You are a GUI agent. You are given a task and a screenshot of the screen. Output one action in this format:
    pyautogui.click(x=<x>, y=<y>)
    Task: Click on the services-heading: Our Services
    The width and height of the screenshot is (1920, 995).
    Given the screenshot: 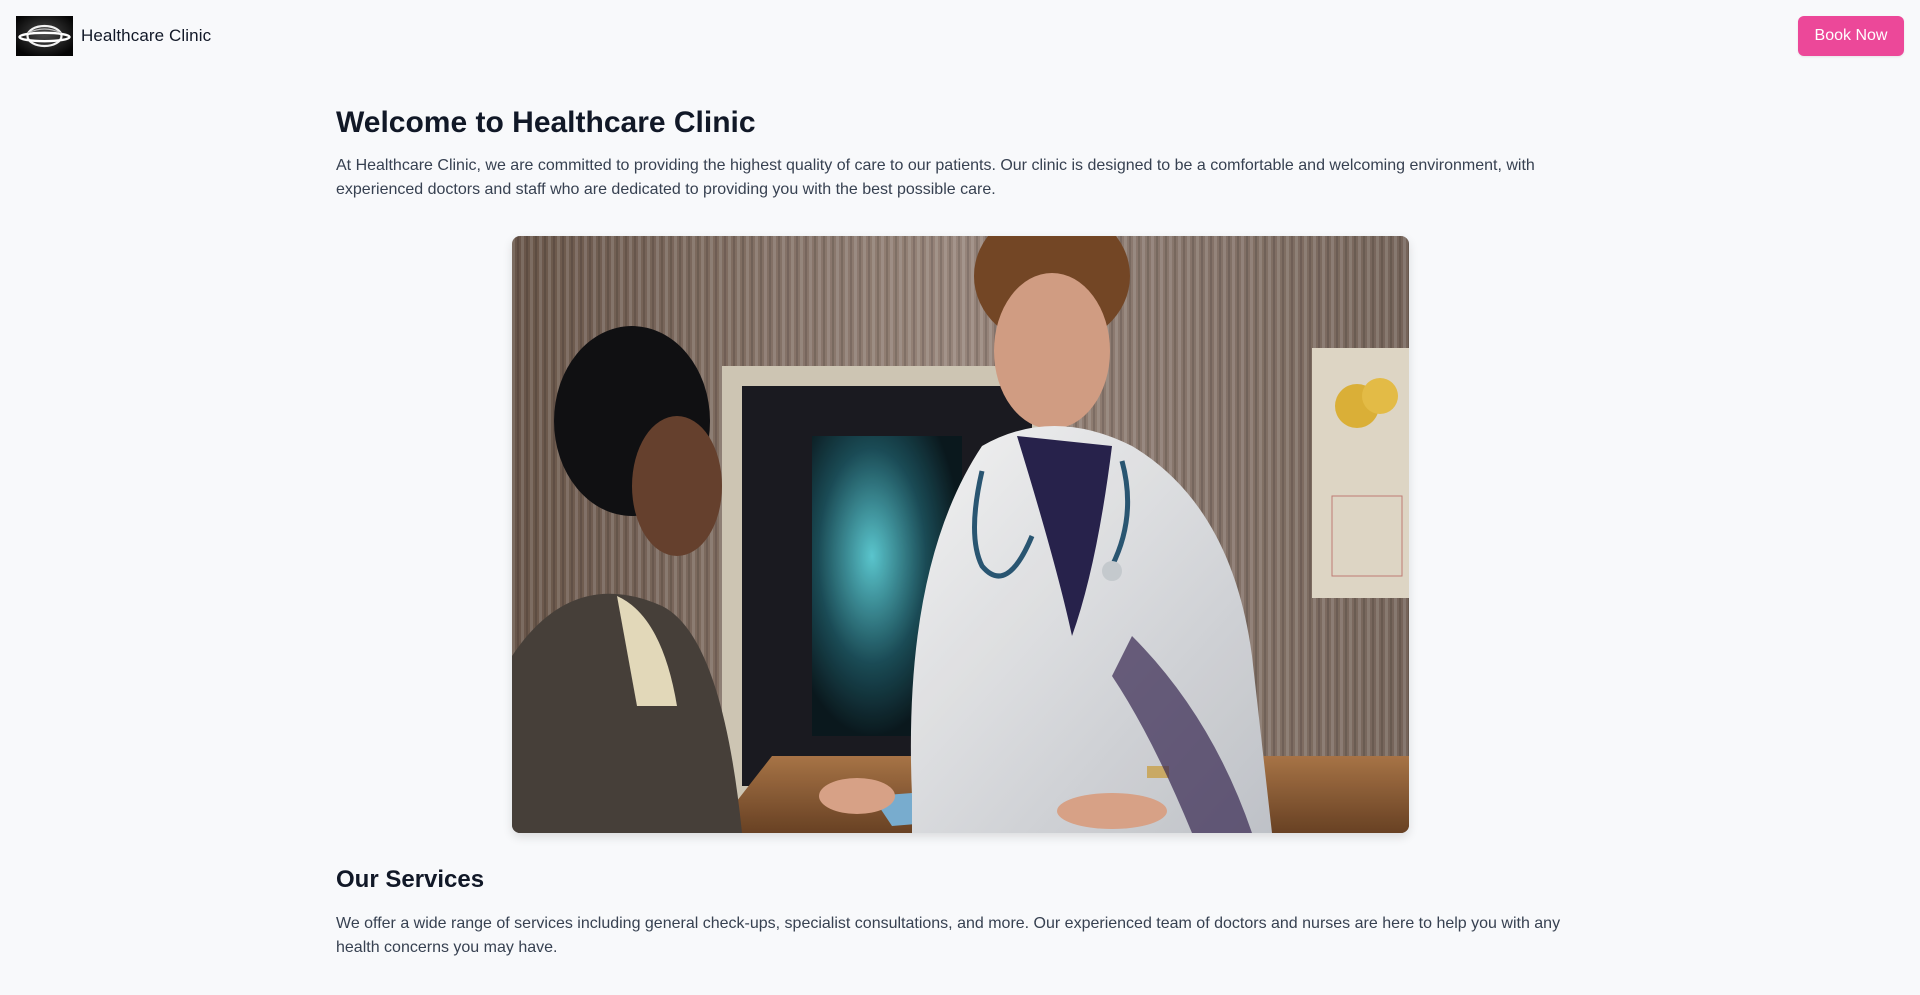 What is the action you would take?
    pyautogui.click(x=410, y=879)
    